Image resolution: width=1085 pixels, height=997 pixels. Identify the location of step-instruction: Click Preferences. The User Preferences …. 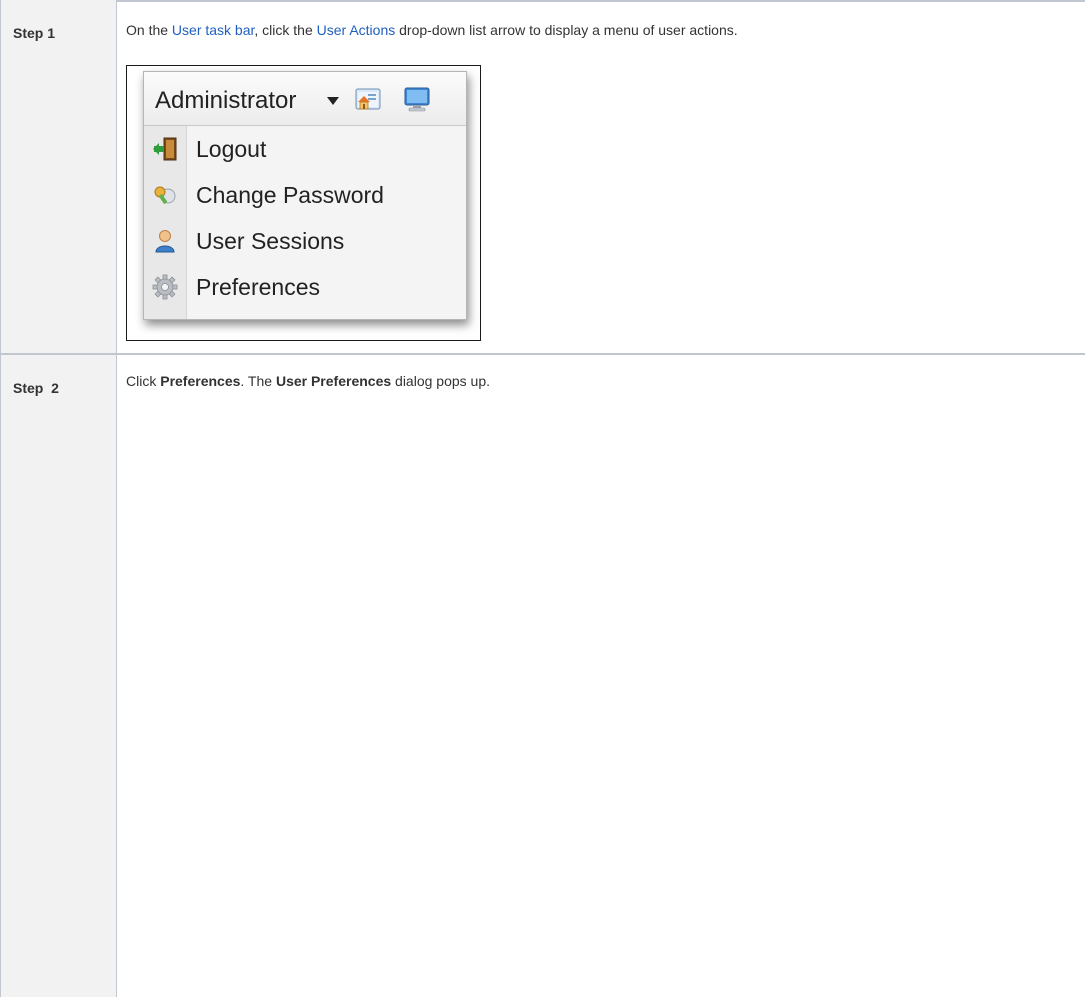
(308, 381).